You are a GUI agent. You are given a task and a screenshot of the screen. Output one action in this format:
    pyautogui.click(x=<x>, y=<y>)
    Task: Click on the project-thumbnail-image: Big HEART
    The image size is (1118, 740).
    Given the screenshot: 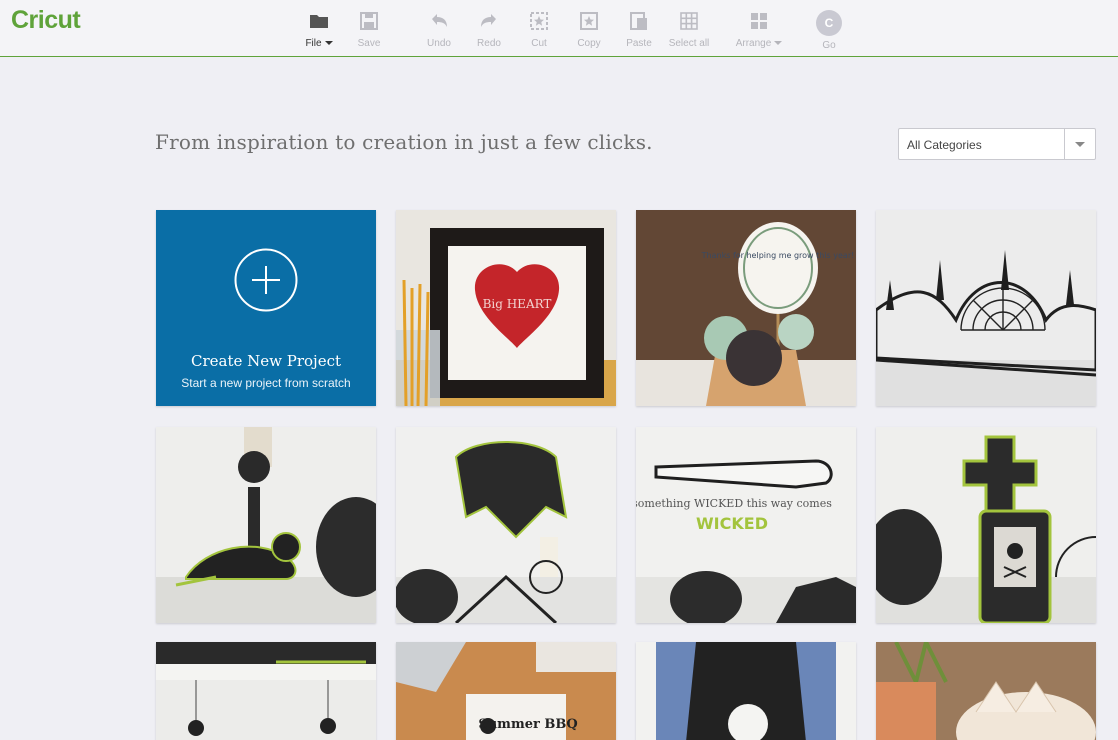 What is the action you would take?
    pyautogui.click(x=506, y=308)
    